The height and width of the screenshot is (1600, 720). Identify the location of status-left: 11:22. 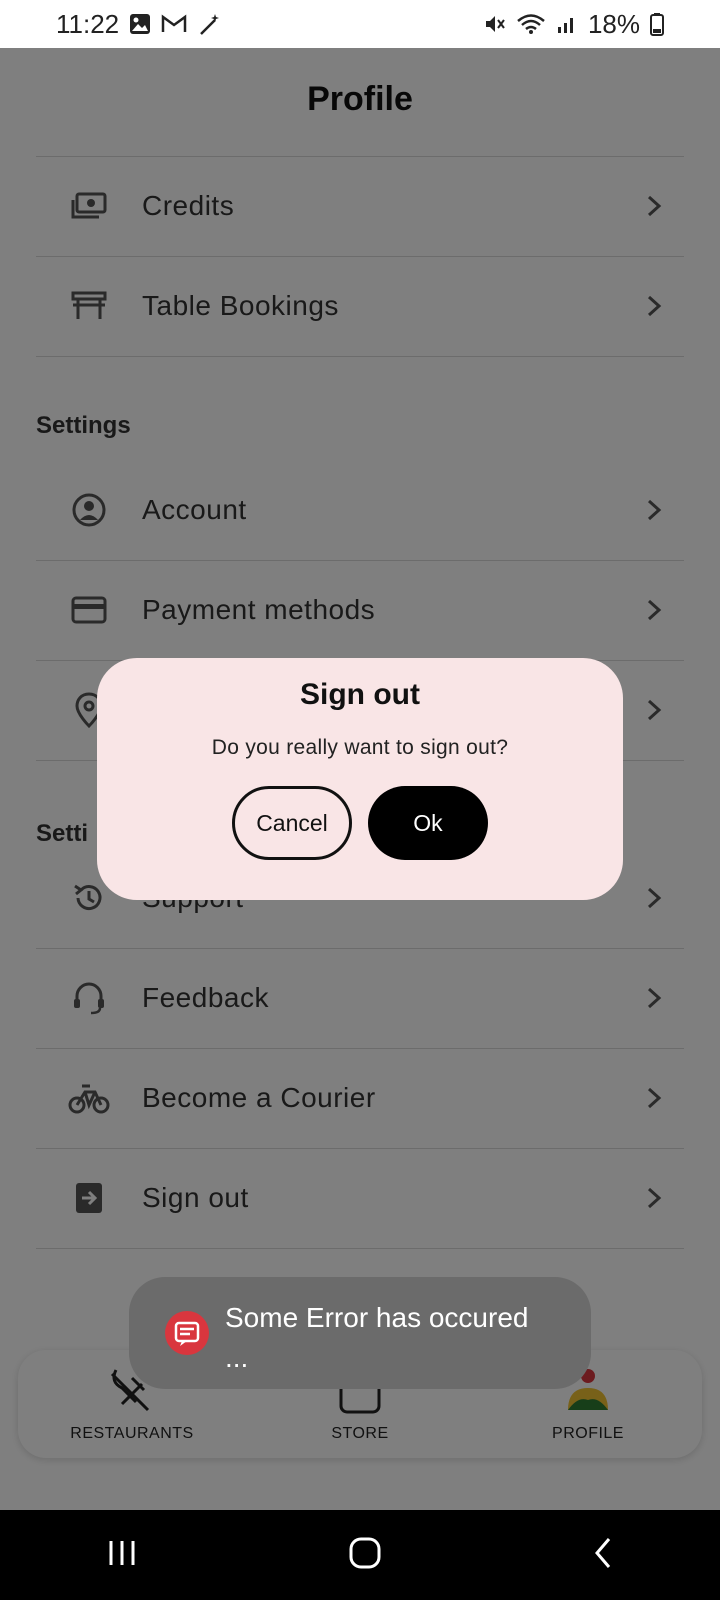
(139, 24).